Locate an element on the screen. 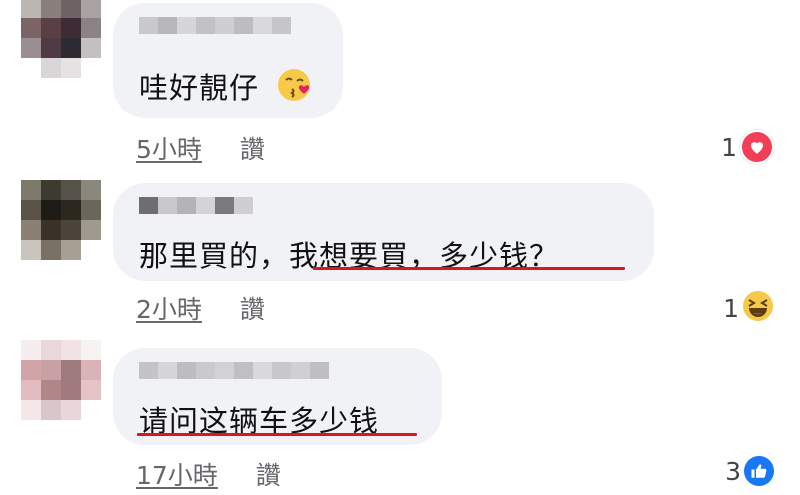 This screenshot has height=495, width=800. comment-timestamp: 2小時 is located at coordinates (169, 309).